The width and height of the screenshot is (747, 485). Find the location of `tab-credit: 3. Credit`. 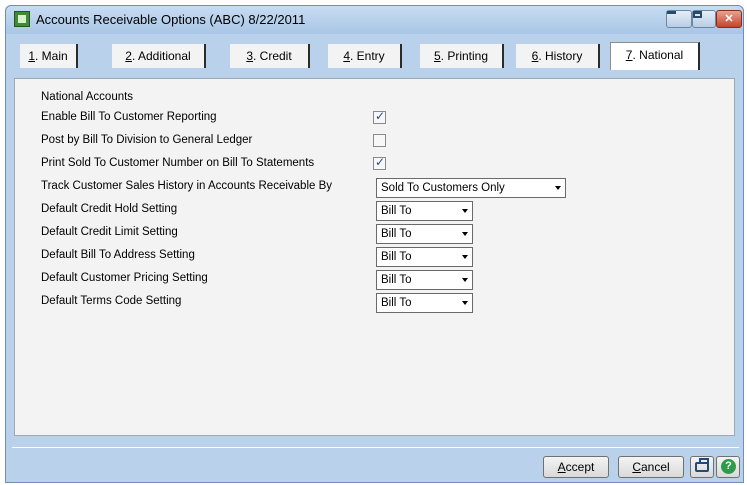

tab-credit: 3. Credit is located at coordinates (270, 56).